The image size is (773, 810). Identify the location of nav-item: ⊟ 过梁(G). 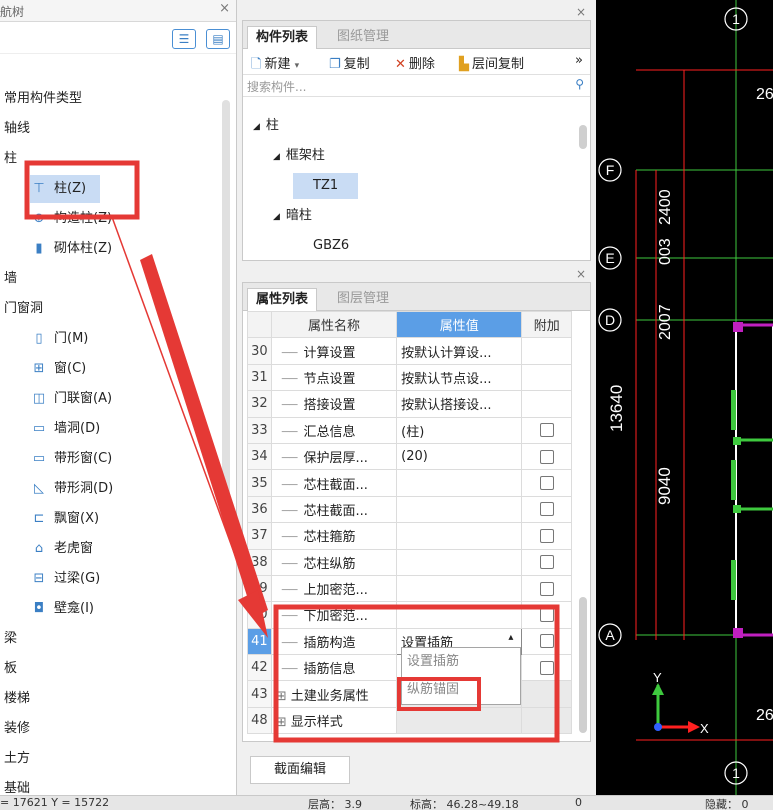
(65, 579).